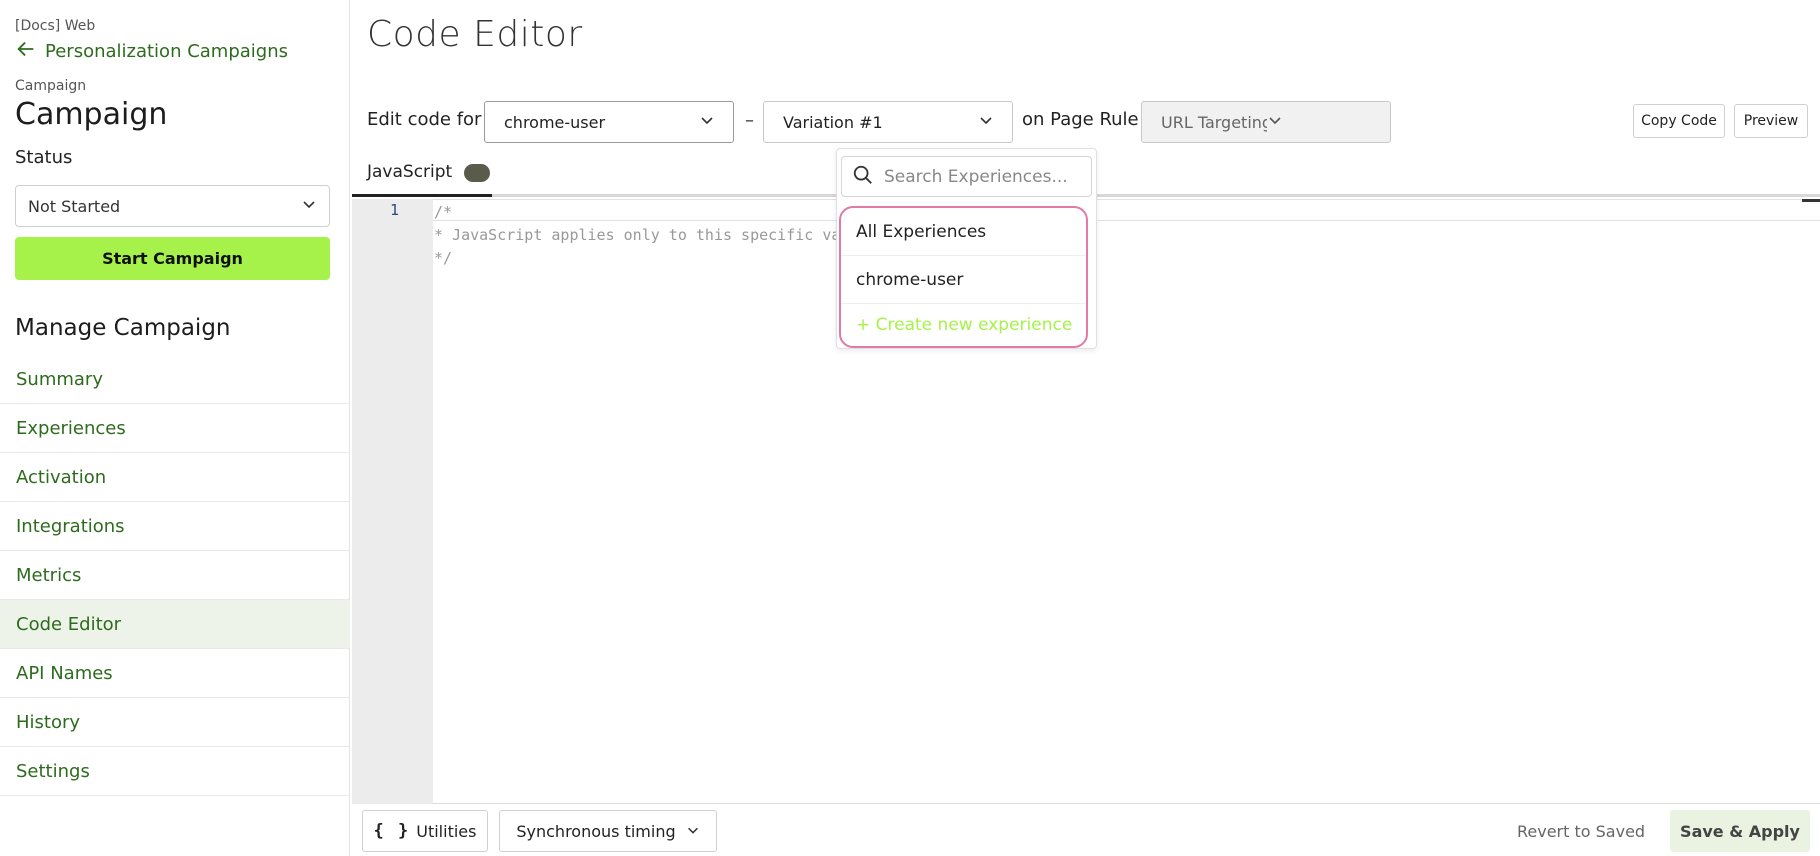 The height and width of the screenshot is (856, 1820). I want to click on tab-javascript: JavaScript, so click(409, 172).